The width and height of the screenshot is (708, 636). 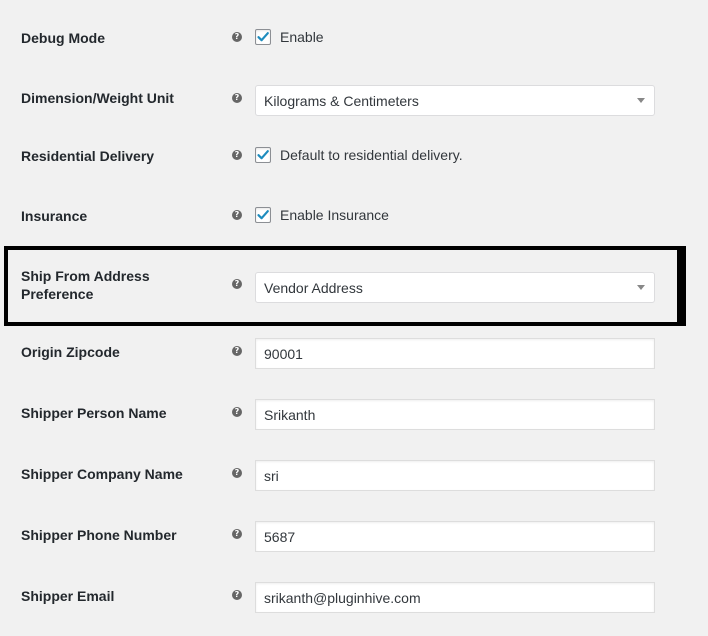 What do you see at coordinates (68, 596) in the screenshot?
I see `shipper-email-label: Shipper Email` at bounding box center [68, 596].